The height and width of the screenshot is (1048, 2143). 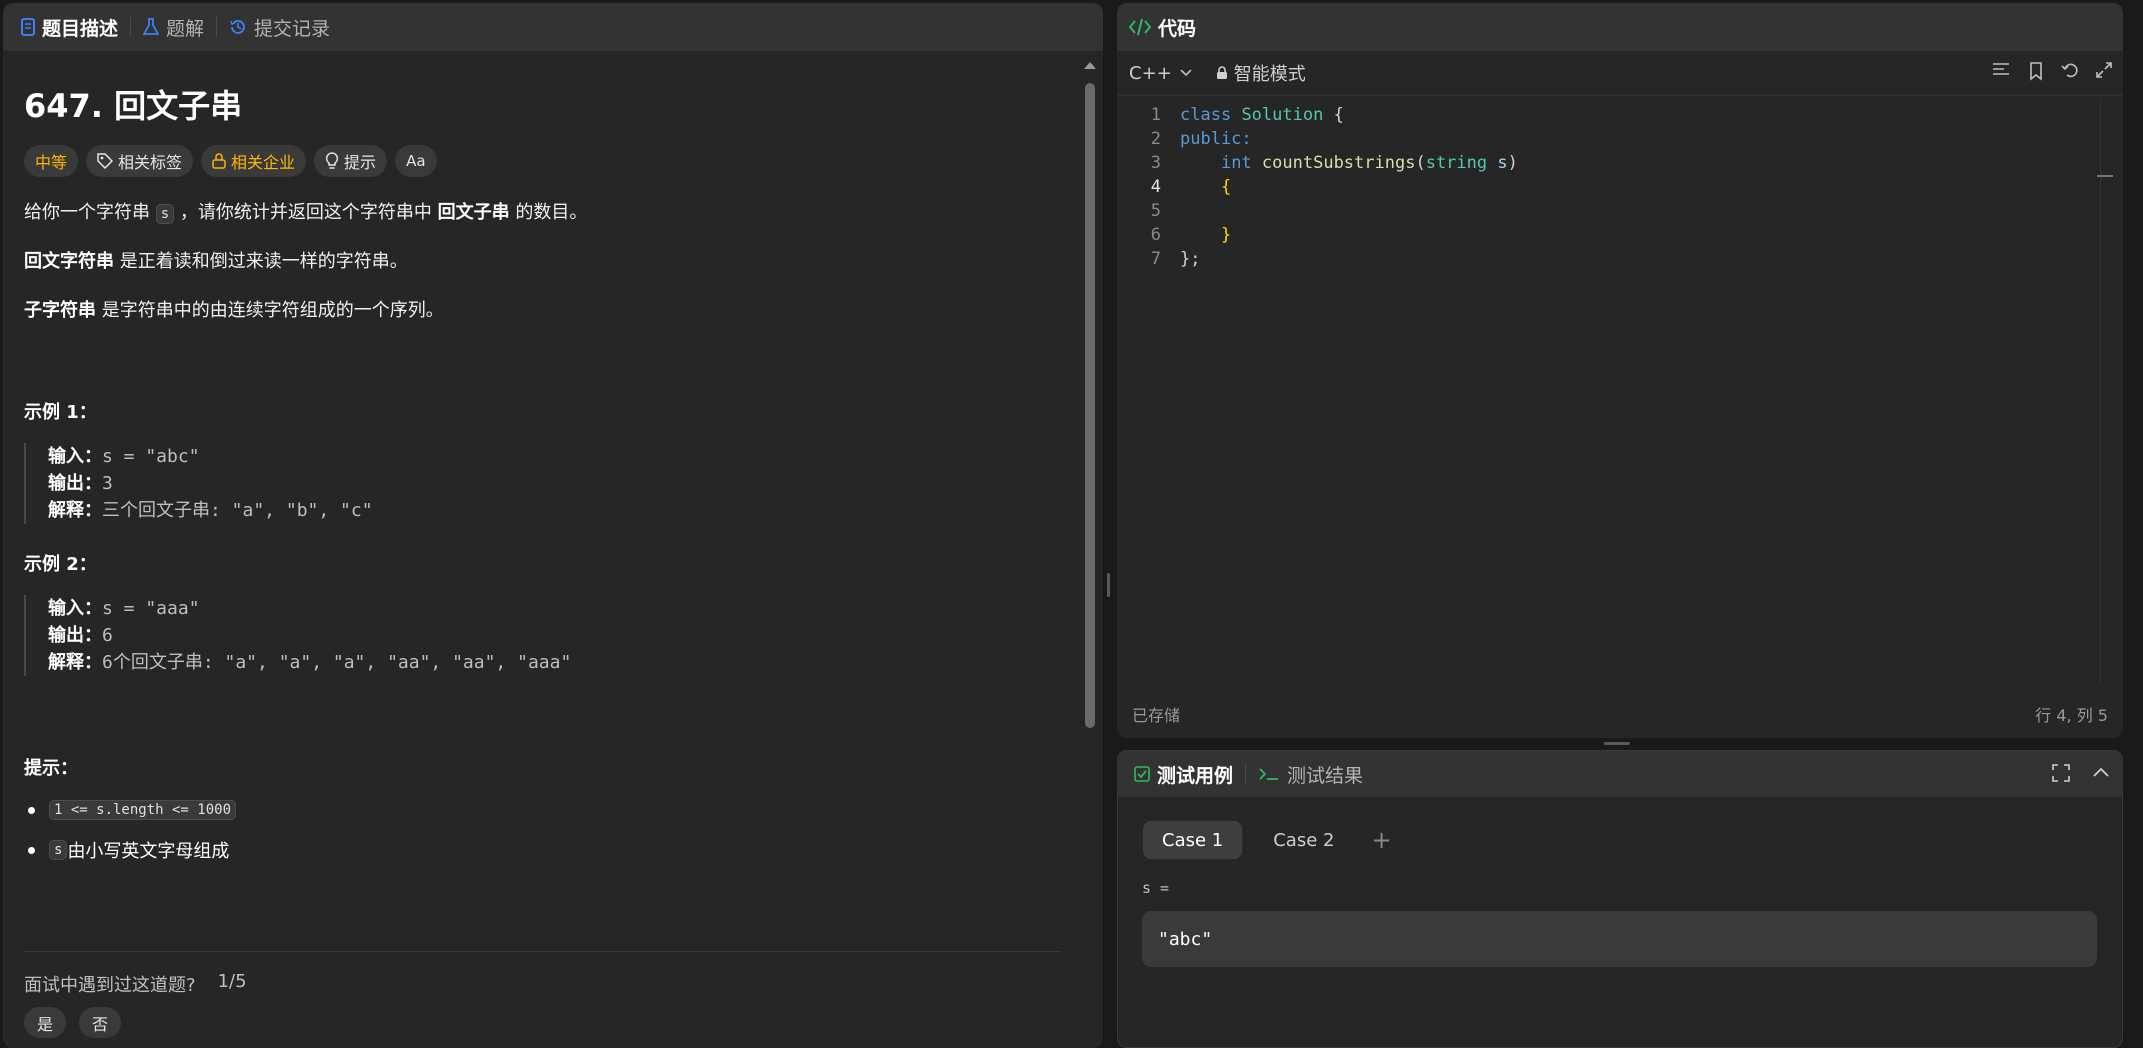 What do you see at coordinates (2061, 773) in the screenshot?
I see `fullscreen-icon` at bounding box center [2061, 773].